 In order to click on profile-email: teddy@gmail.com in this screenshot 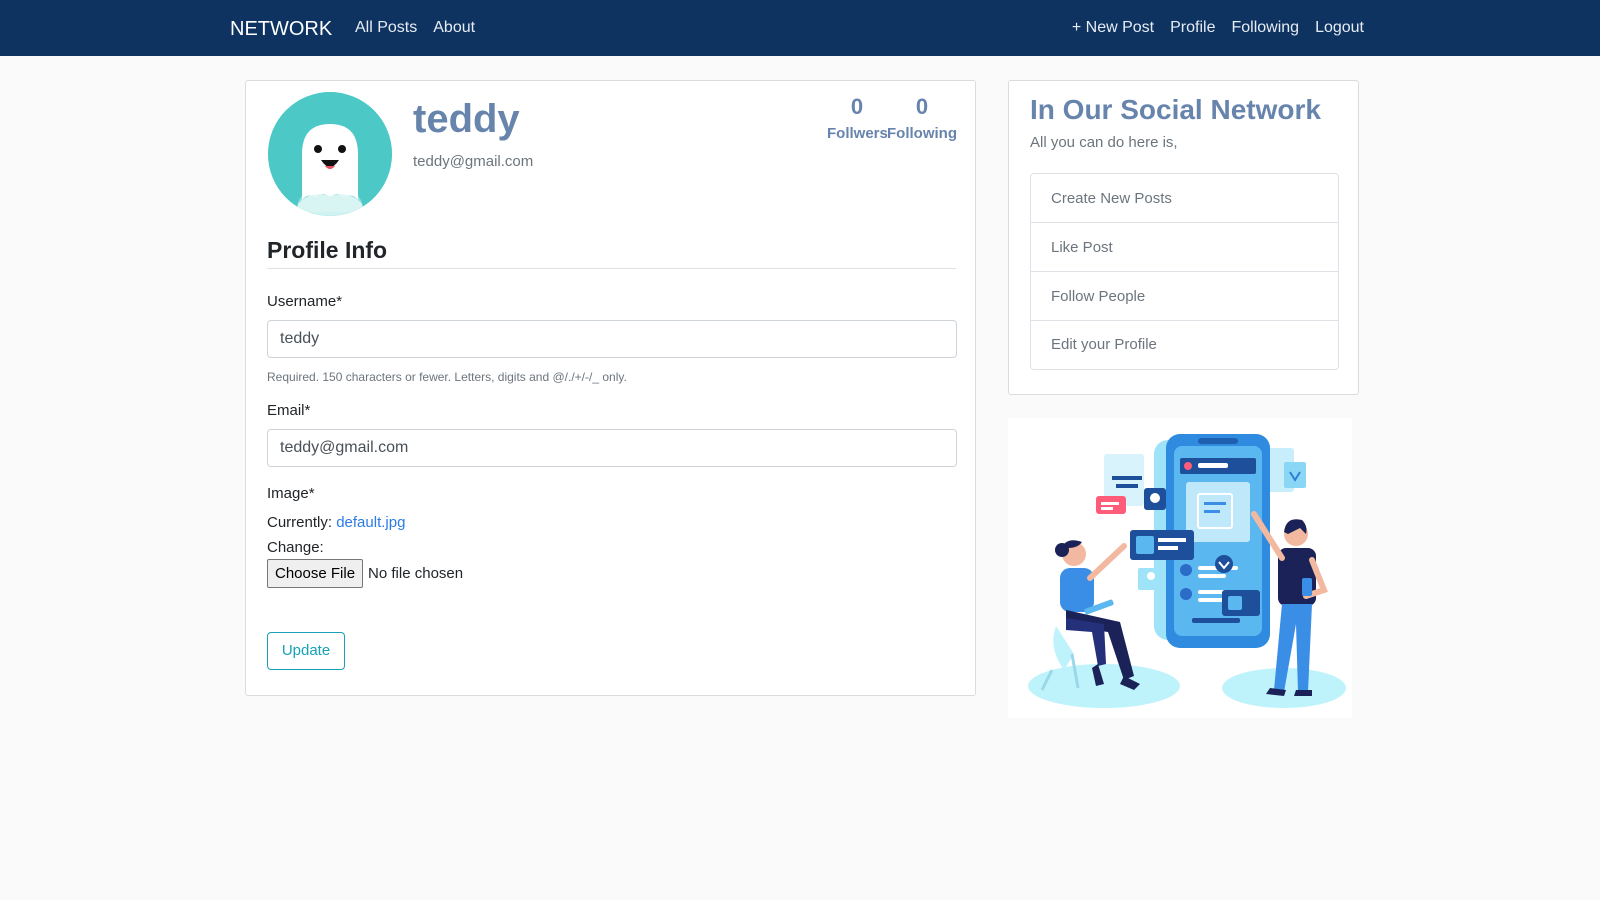, I will do `click(473, 161)`.